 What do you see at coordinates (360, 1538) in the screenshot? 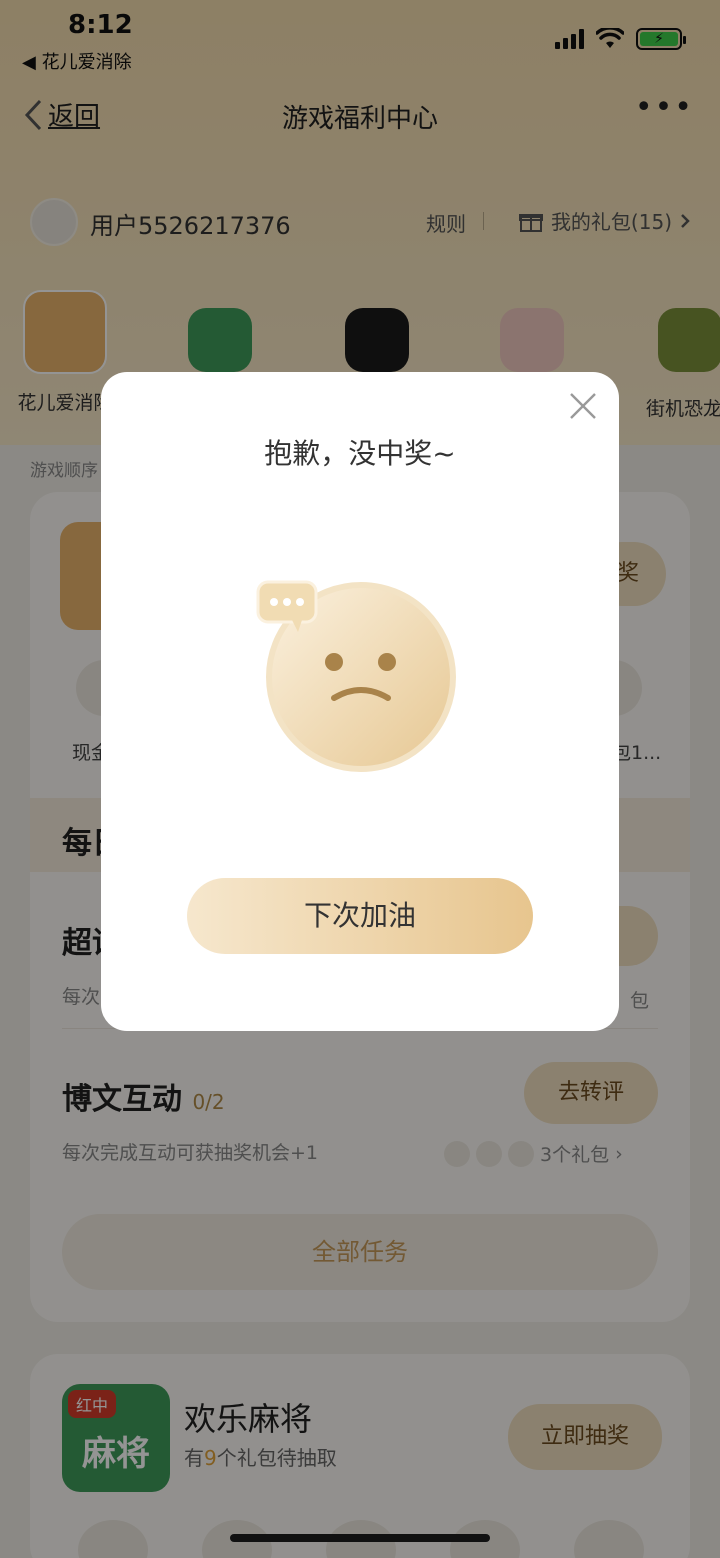
I see `home-indicator` at bounding box center [360, 1538].